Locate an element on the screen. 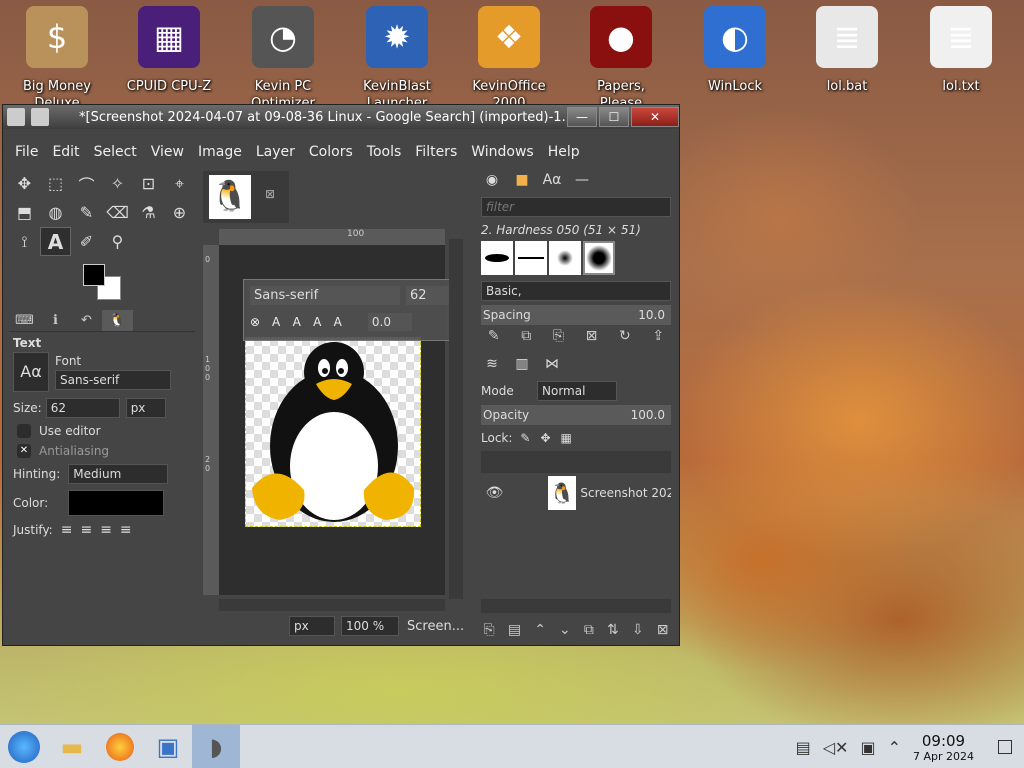 The width and height of the screenshot is (1024, 768). menu-view: View is located at coordinates (167, 152).